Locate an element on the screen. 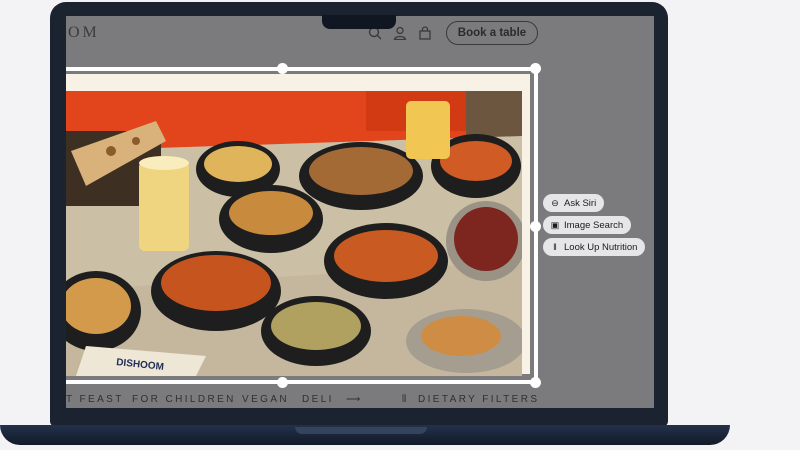 The image size is (800, 450). bag-icon is located at coordinates (425, 33).